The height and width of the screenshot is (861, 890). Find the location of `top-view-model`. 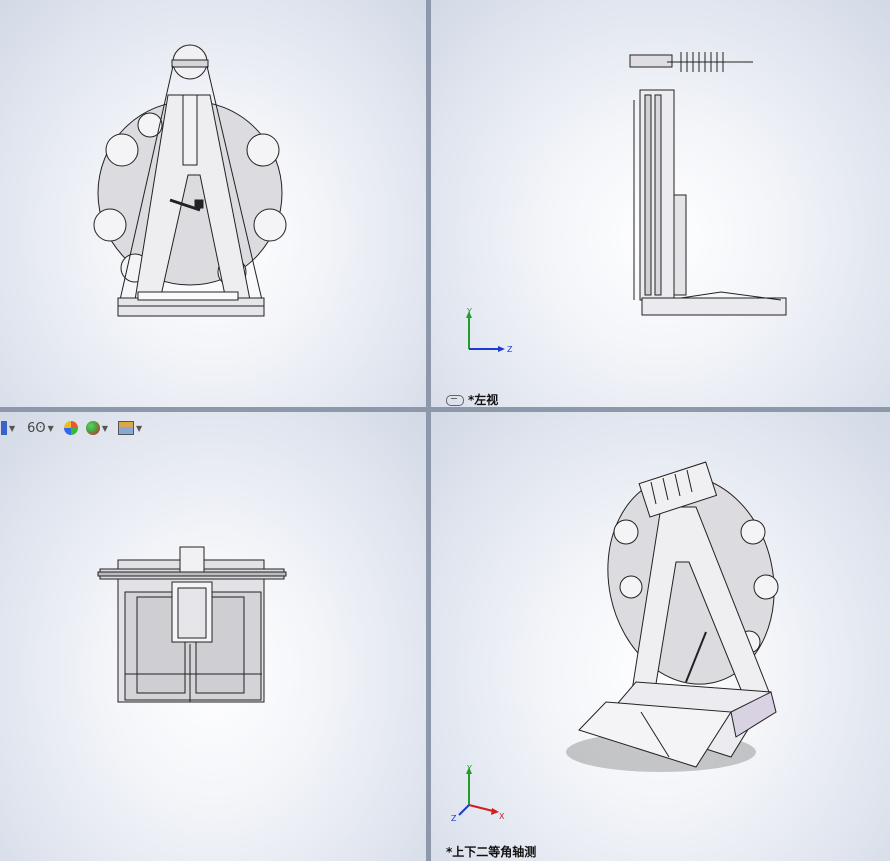

top-view-model is located at coordinates (192, 624).